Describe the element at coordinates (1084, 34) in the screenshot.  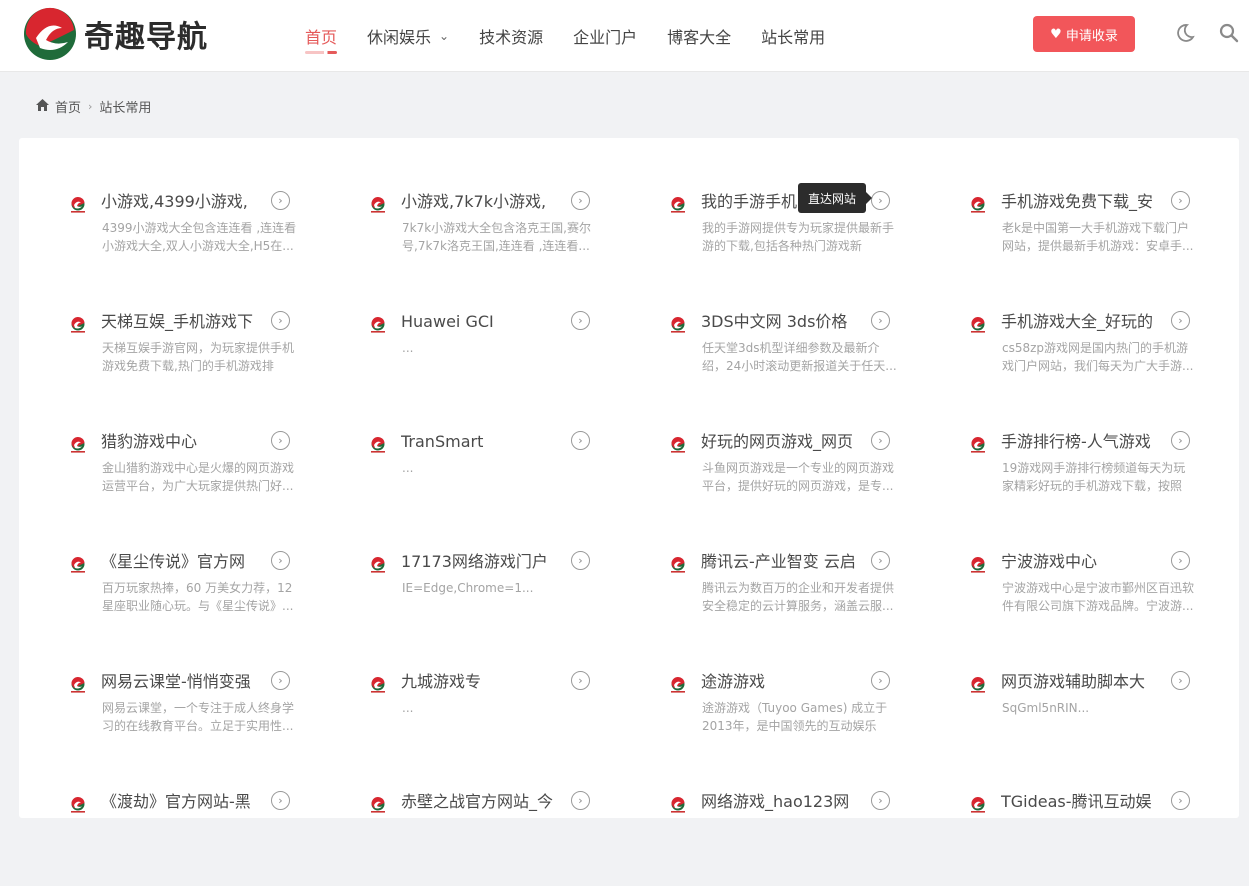
I see `apply-listing-button: ♥ 申请收录` at that location.